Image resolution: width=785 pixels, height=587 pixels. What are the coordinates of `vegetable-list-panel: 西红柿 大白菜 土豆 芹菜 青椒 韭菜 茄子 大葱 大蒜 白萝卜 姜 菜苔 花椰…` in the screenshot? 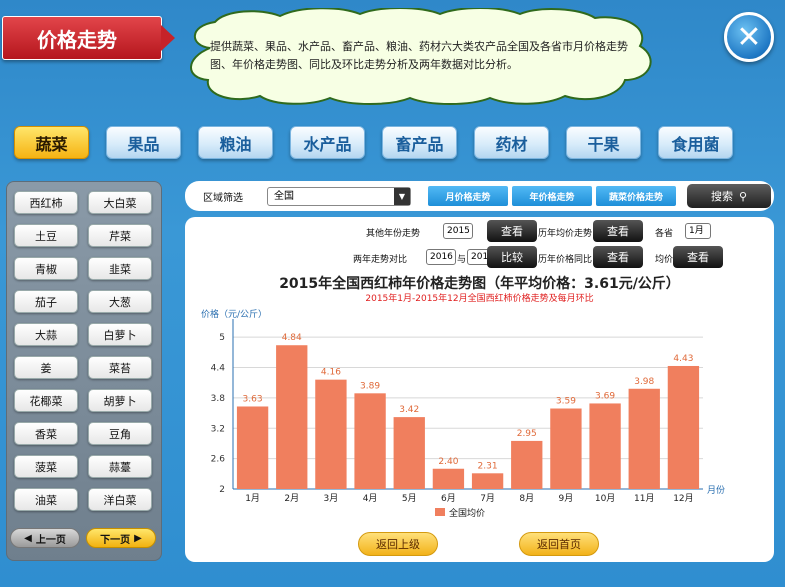 It's located at (84, 371).